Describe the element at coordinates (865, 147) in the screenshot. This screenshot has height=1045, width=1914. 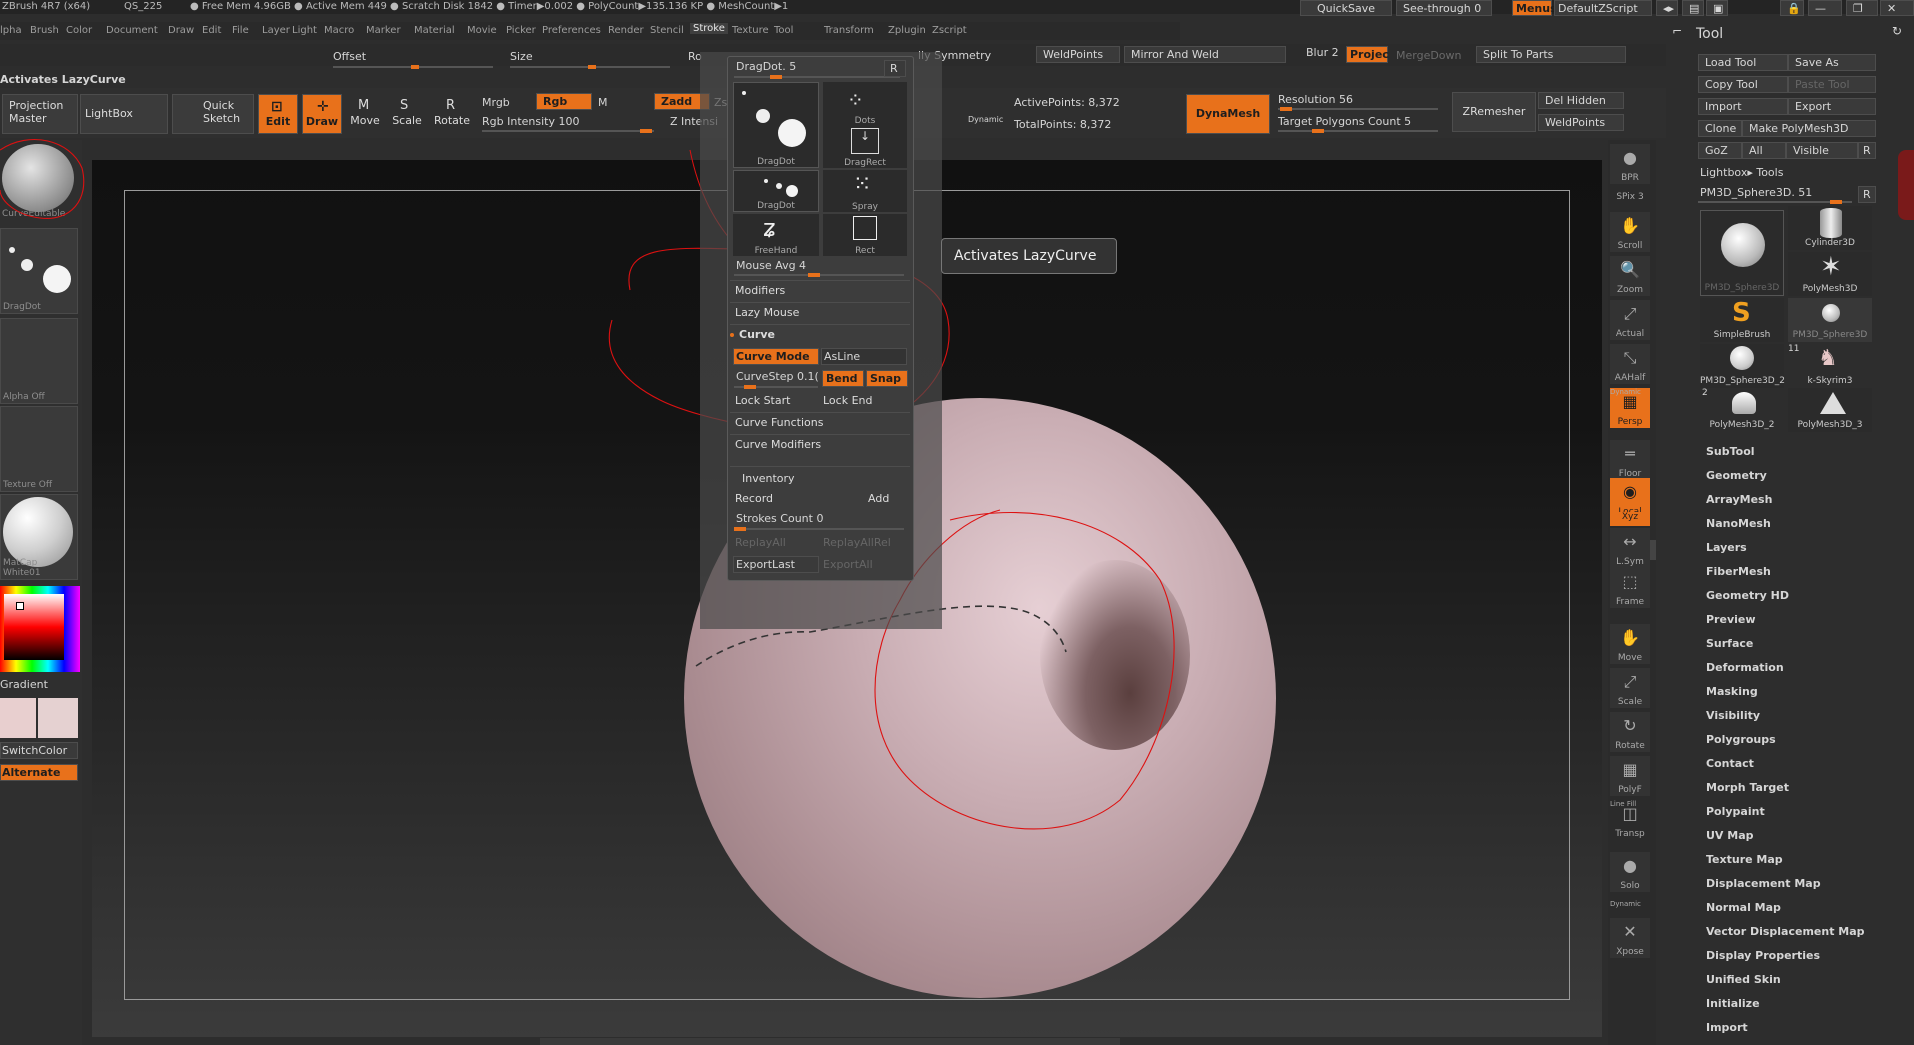
I see `stroke-dragrect-tile: ↓ DragRect` at that location.